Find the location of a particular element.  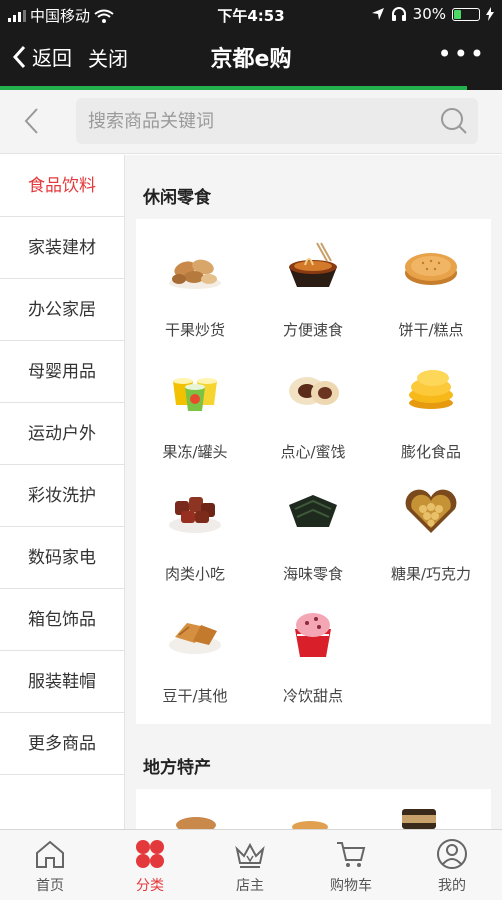

tab-label: 我的 is located at coordinates (452, 886).